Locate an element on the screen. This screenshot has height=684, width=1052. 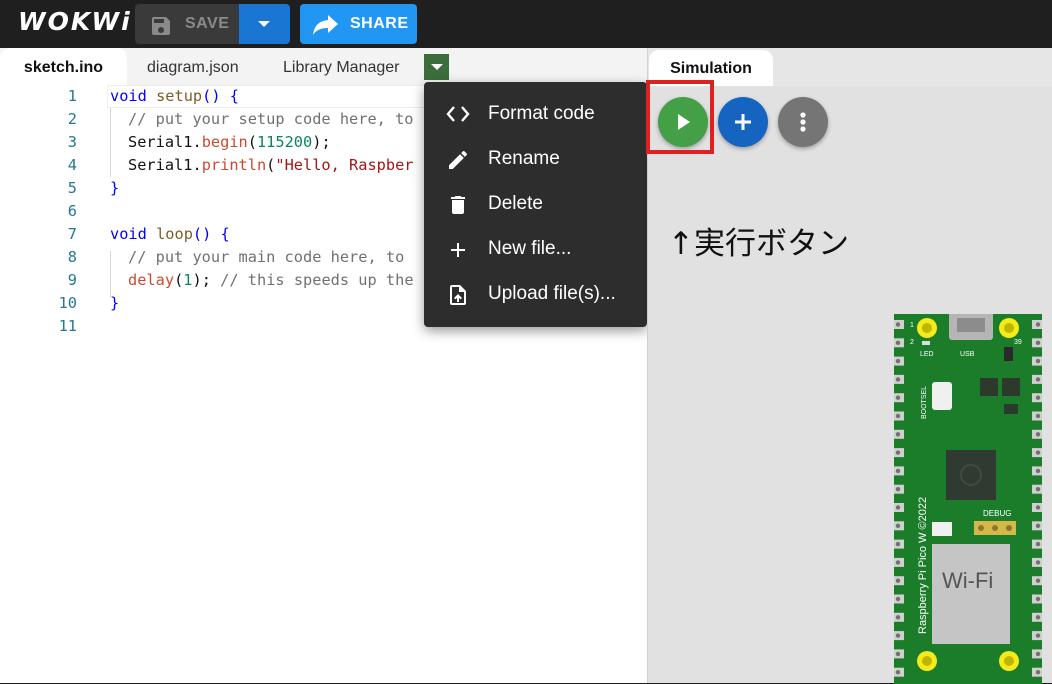
tab-sketch-ino: sketch.ino is located at coordinates (63, 66).